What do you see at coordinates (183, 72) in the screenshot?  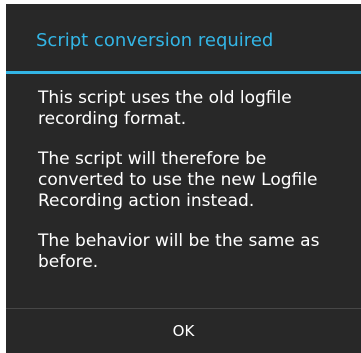 I see `title-divider` at bounding box center [183, 72].